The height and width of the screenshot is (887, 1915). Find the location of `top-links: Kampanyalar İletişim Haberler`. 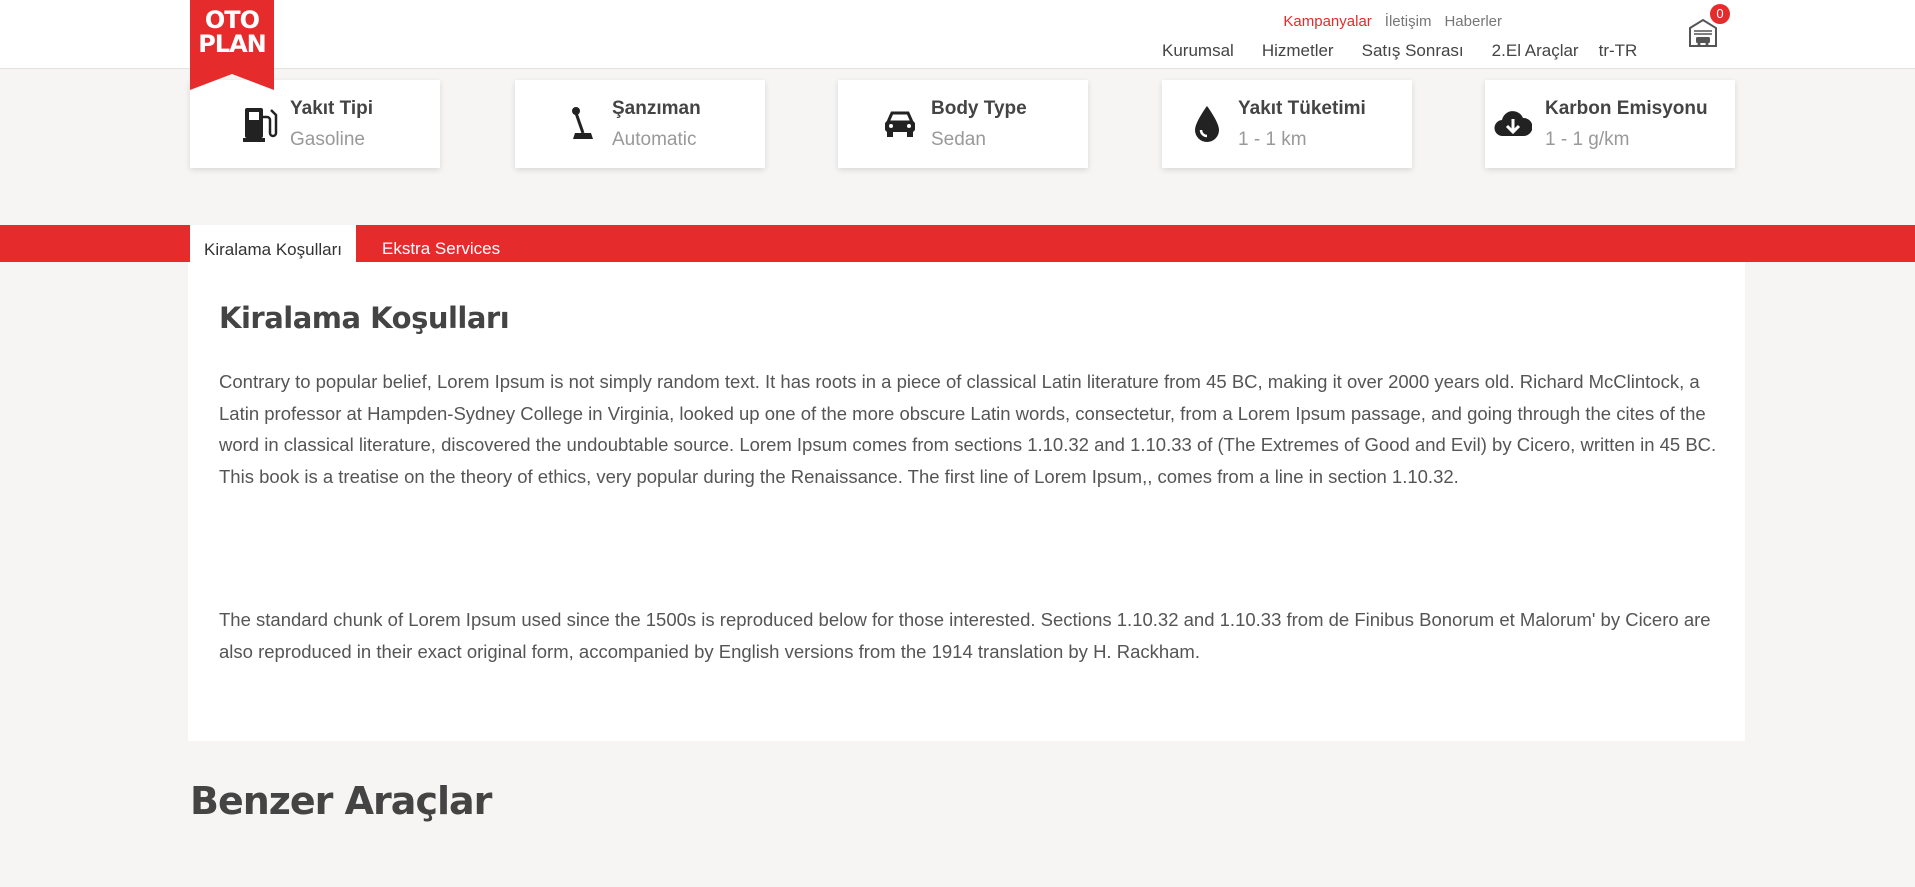

top-links: Kampanyalar İletişim Haberler is located at coordinates (1392, 21).